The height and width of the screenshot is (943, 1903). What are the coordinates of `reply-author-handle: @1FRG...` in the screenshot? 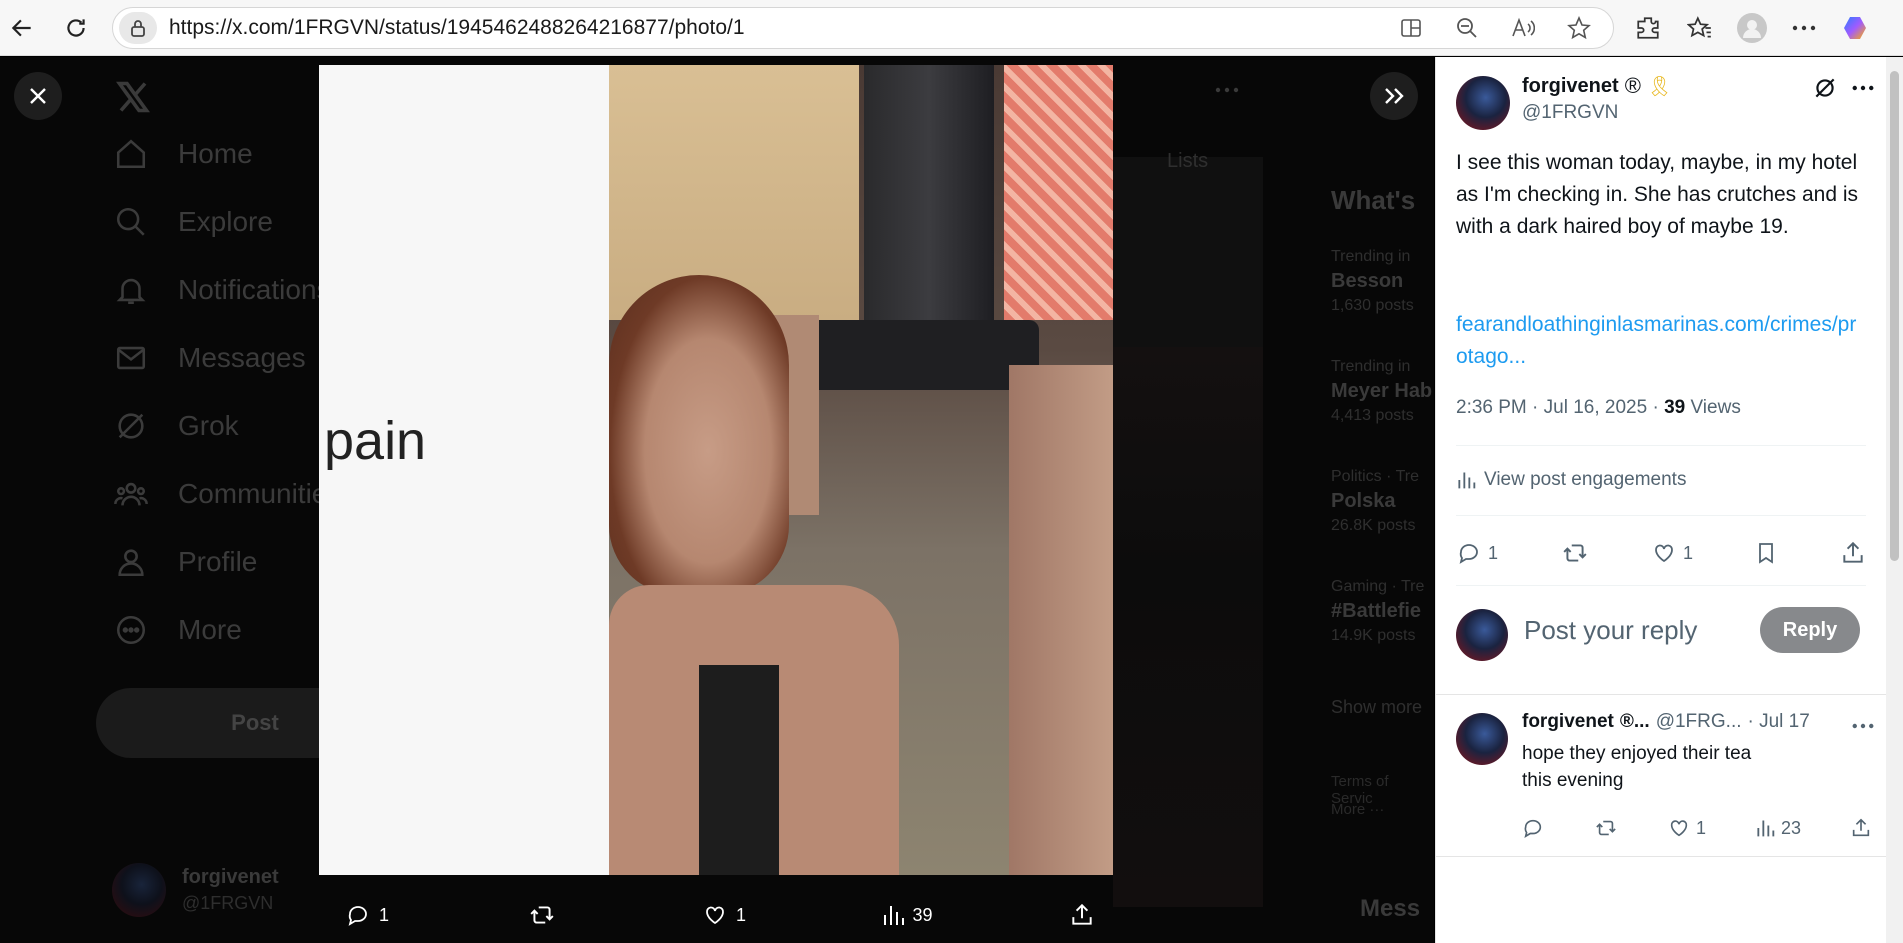 It's located at (1699, 722).